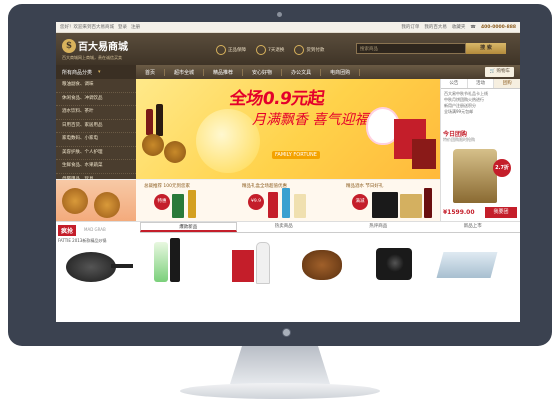  I want to click on service-features: 正品保障 7天退换 货到付款, so click(270, 50).